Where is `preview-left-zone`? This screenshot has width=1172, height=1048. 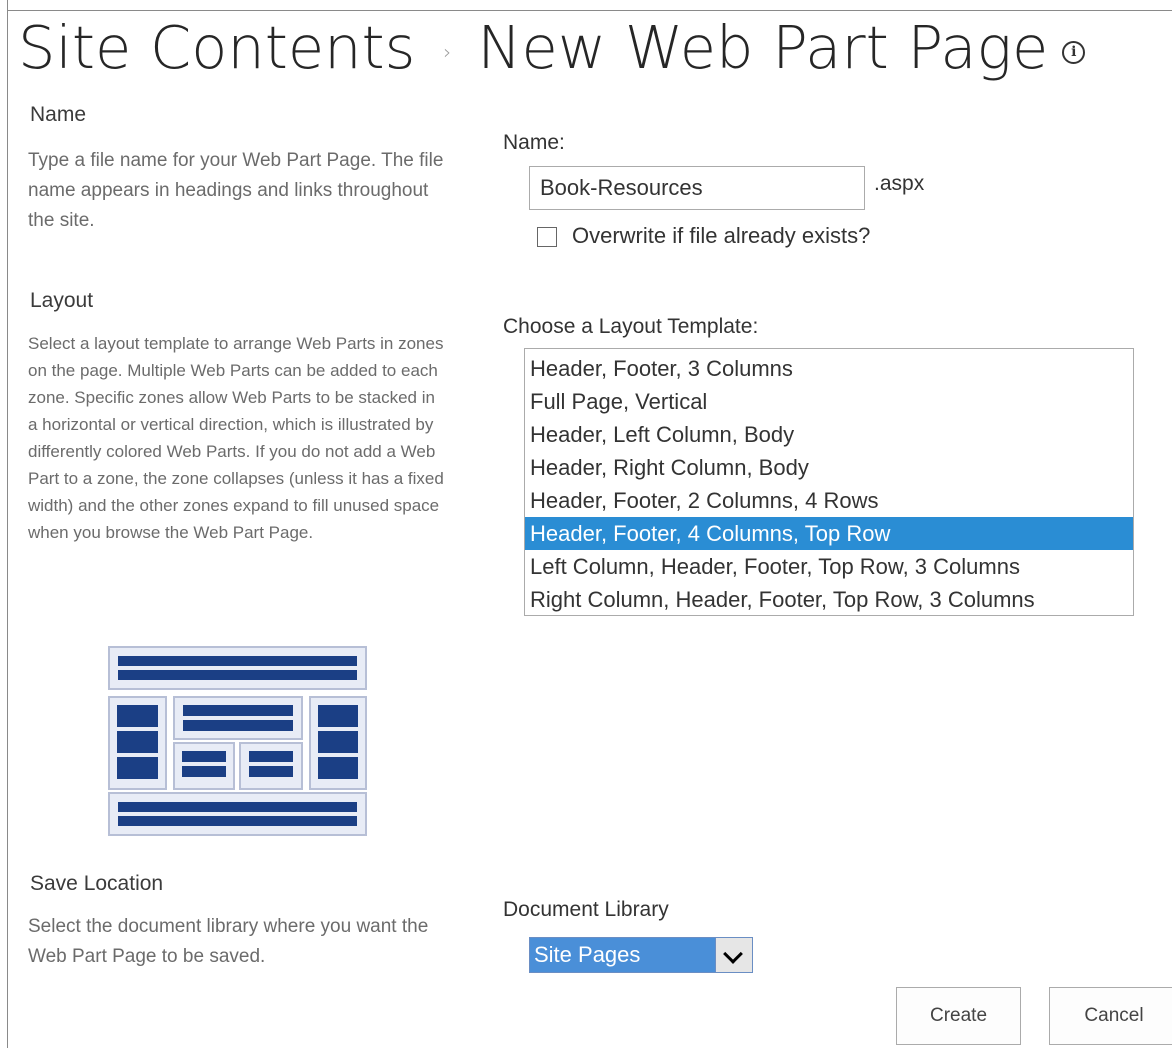 preview-left-zone is located at coordinates (137, 743).